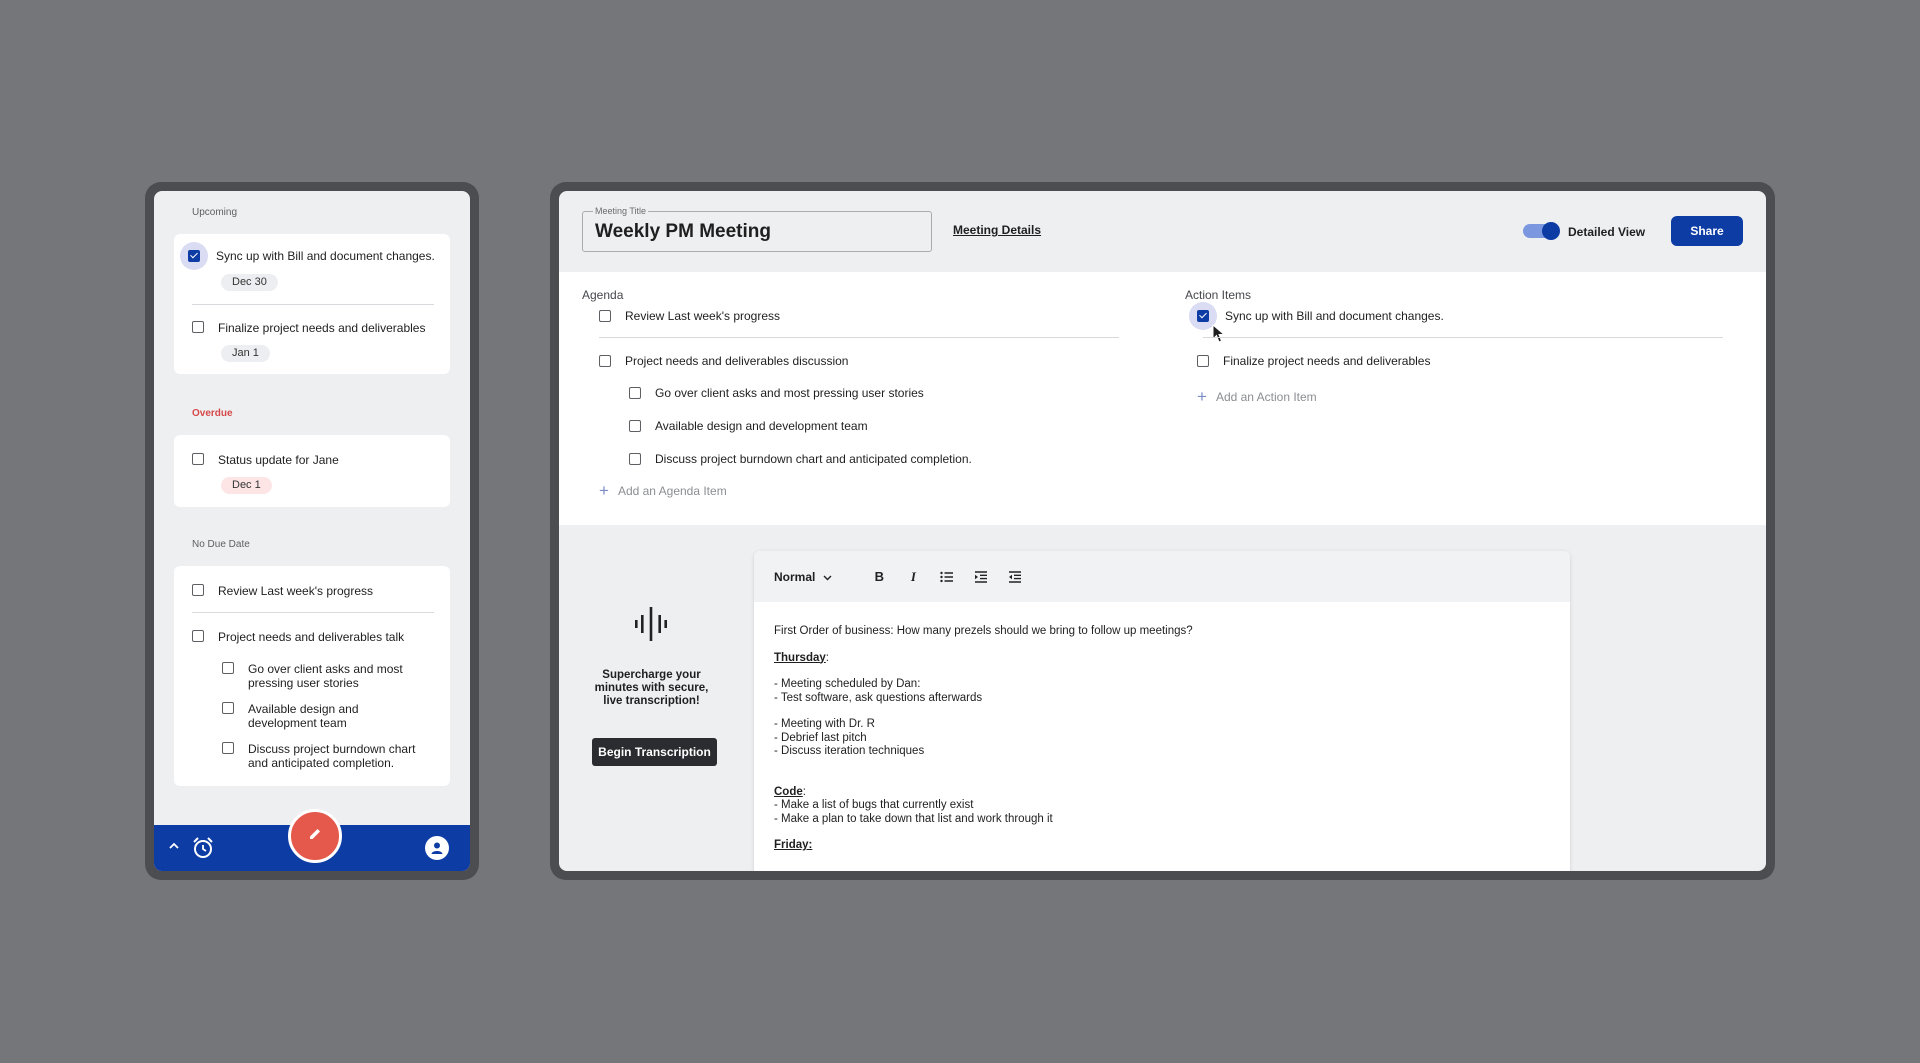 The height and width of the screenshot is (1063, 1920). What do you see at coordinates (1015, 577) in the screenshot?
I see `outdent-icon` at bounding box center [1015, 577].